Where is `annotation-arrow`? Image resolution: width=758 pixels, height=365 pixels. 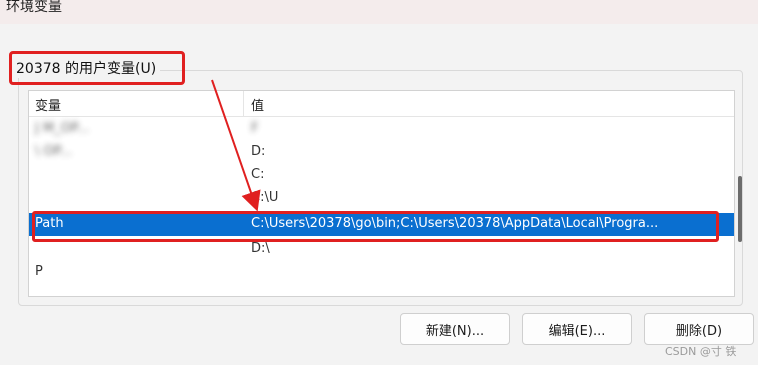 annotation-arrow is located at coordinates (236, 145).